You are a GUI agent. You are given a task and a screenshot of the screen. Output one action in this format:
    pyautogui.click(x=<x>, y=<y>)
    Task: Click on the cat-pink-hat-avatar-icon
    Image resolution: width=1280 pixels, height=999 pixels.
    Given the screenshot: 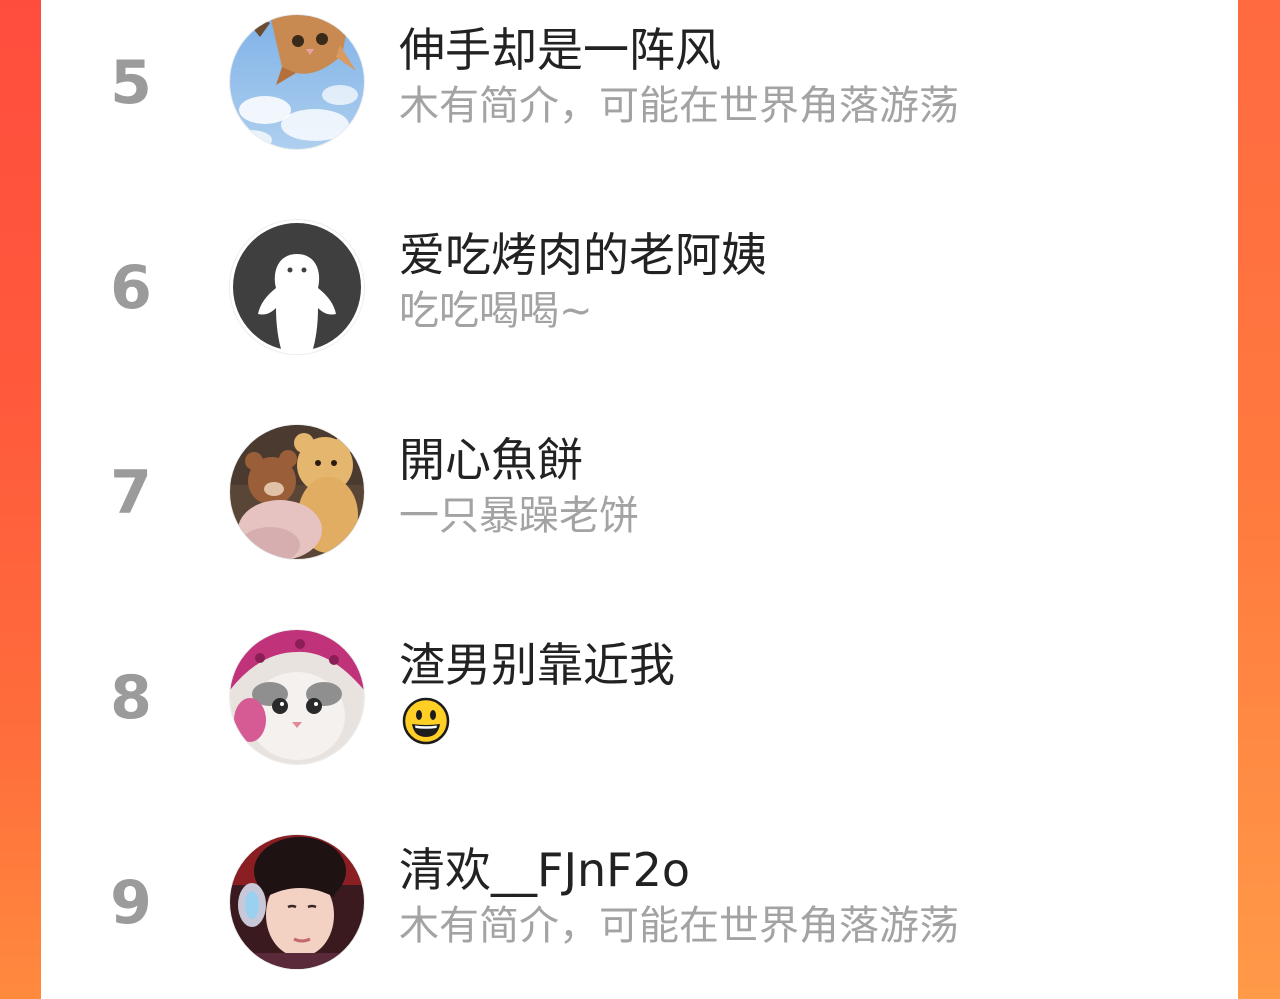 What is the action you would take?
    pyautogui.click(x=297, y=697)
    